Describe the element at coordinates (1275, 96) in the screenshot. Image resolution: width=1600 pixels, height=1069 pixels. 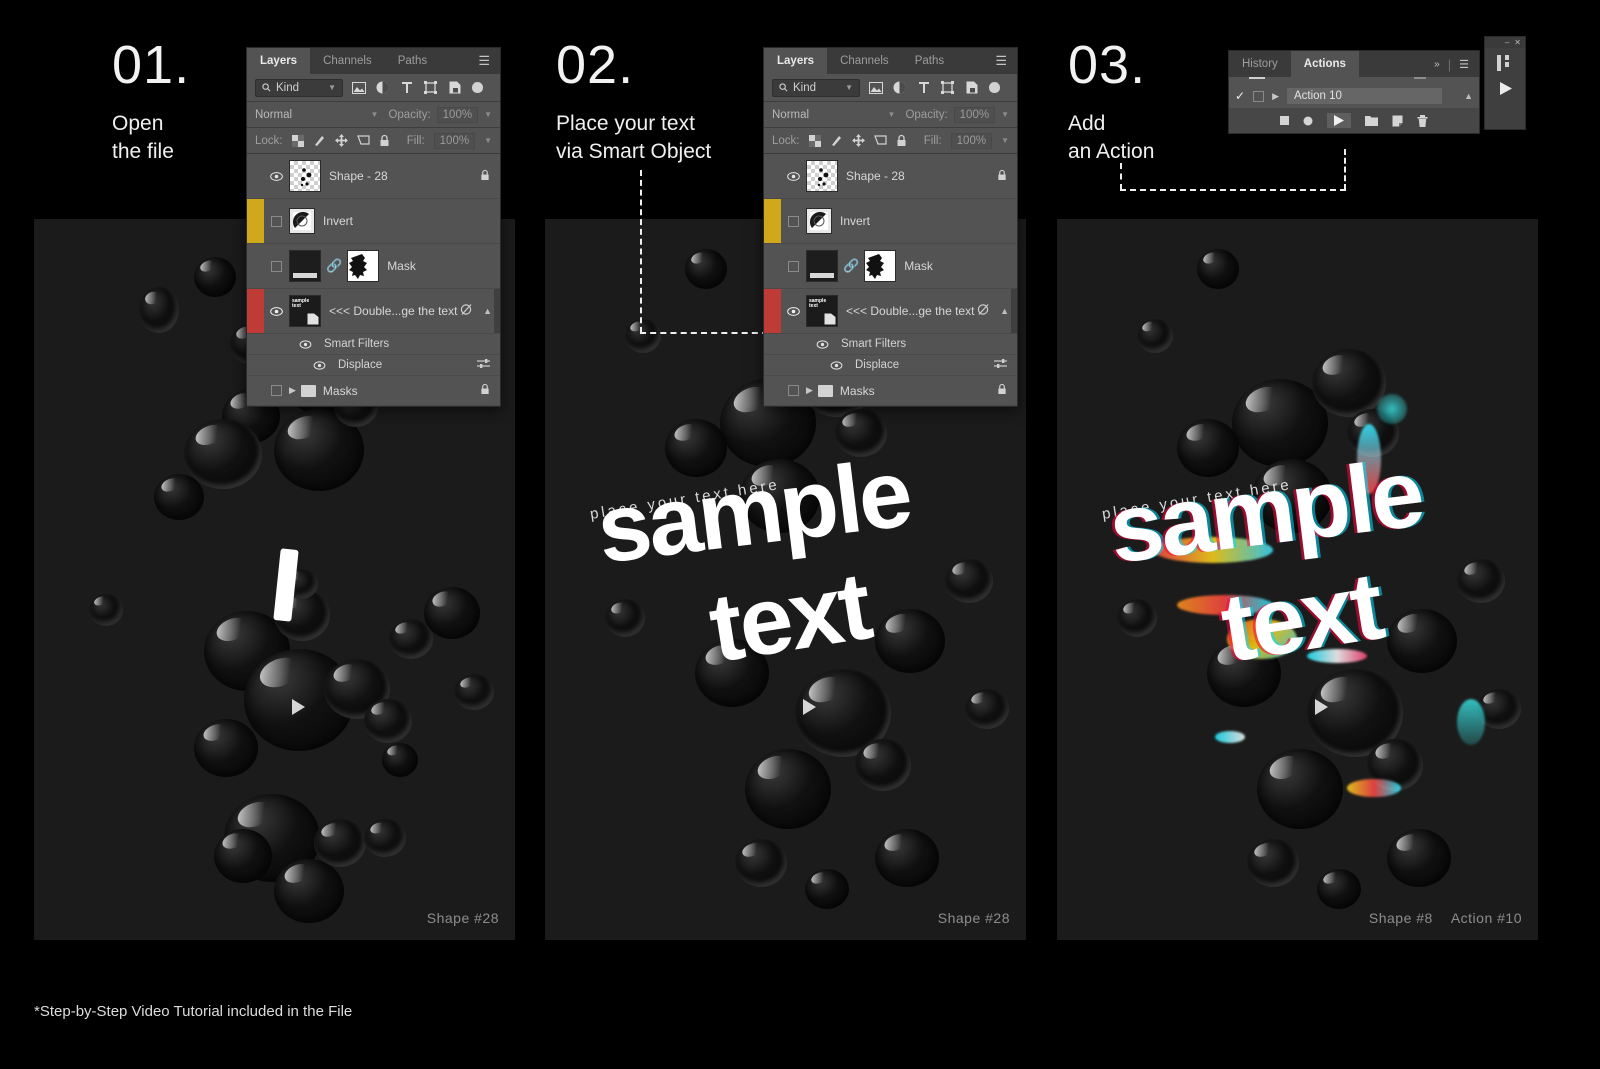
I see `chevron-right-icon-action10: ▶` at that location.